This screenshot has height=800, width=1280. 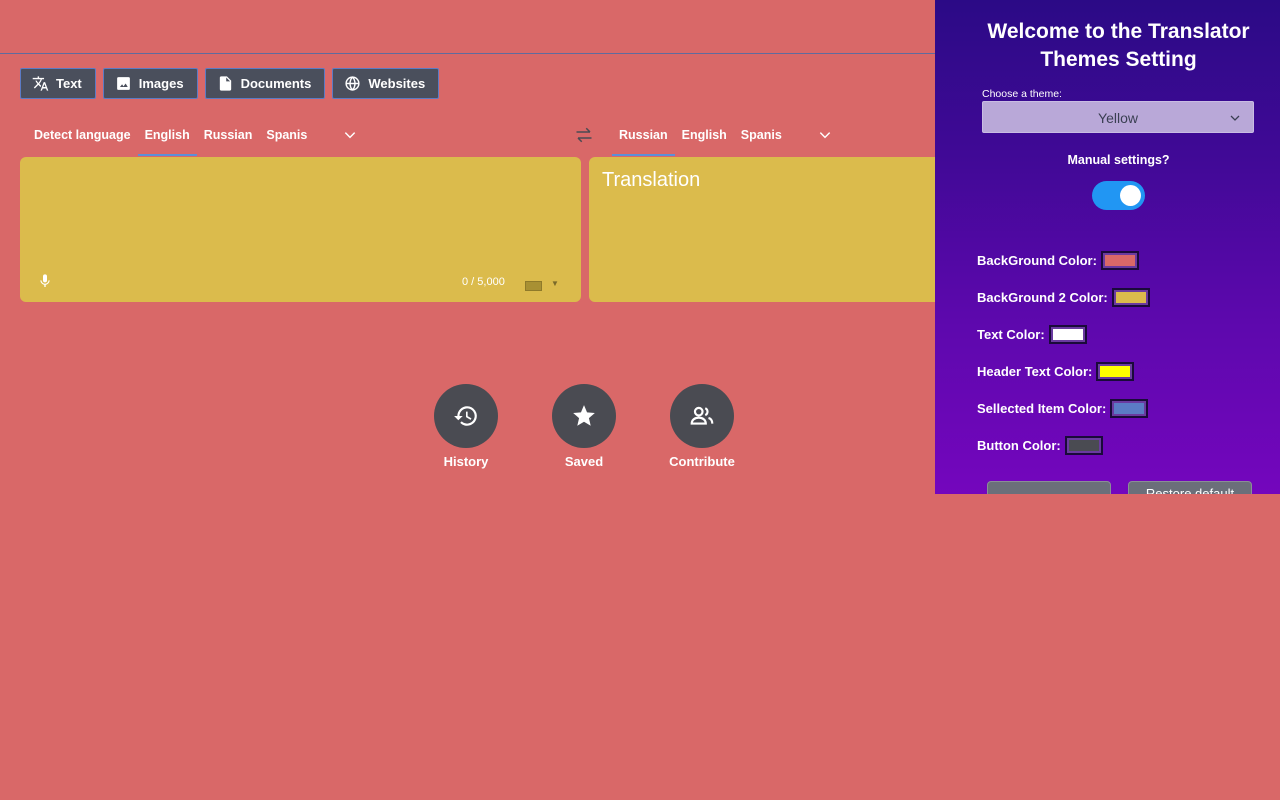 I want to click on selected-item-color-row: Sellected Item Color:, so click(x=1063, y=408).